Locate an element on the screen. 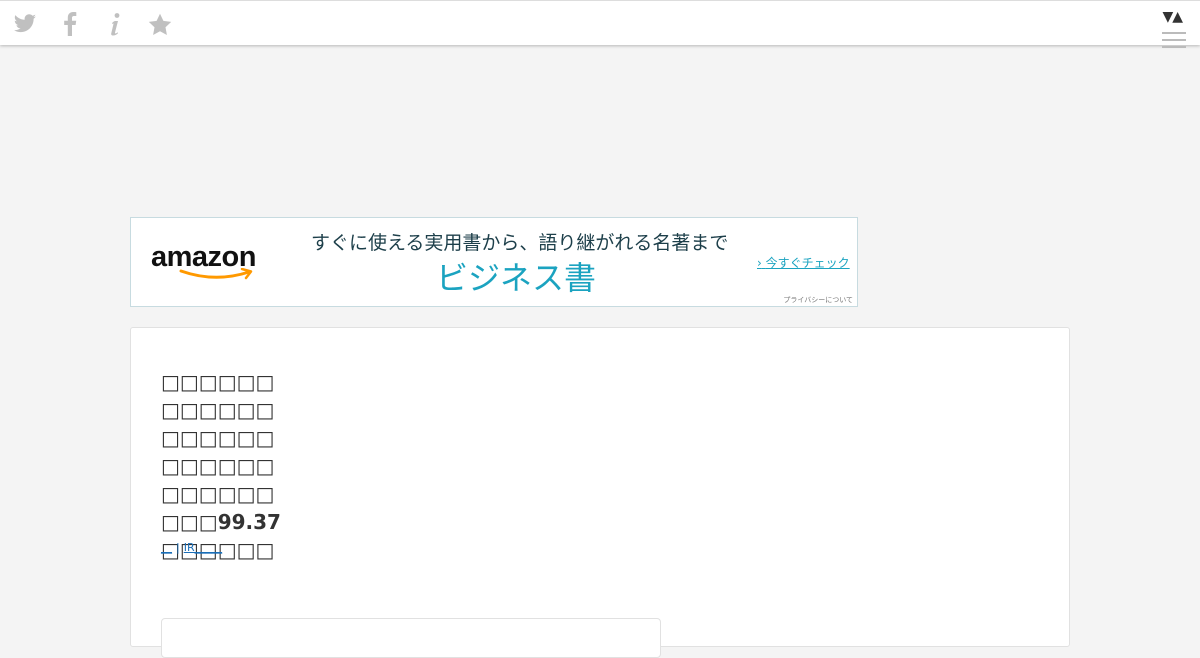 The width and height of the screenshot is (1200, 658). ad-tagline: すぐに使える実用書から、語り継がれる名著まで is located at coordinates (520, 243).